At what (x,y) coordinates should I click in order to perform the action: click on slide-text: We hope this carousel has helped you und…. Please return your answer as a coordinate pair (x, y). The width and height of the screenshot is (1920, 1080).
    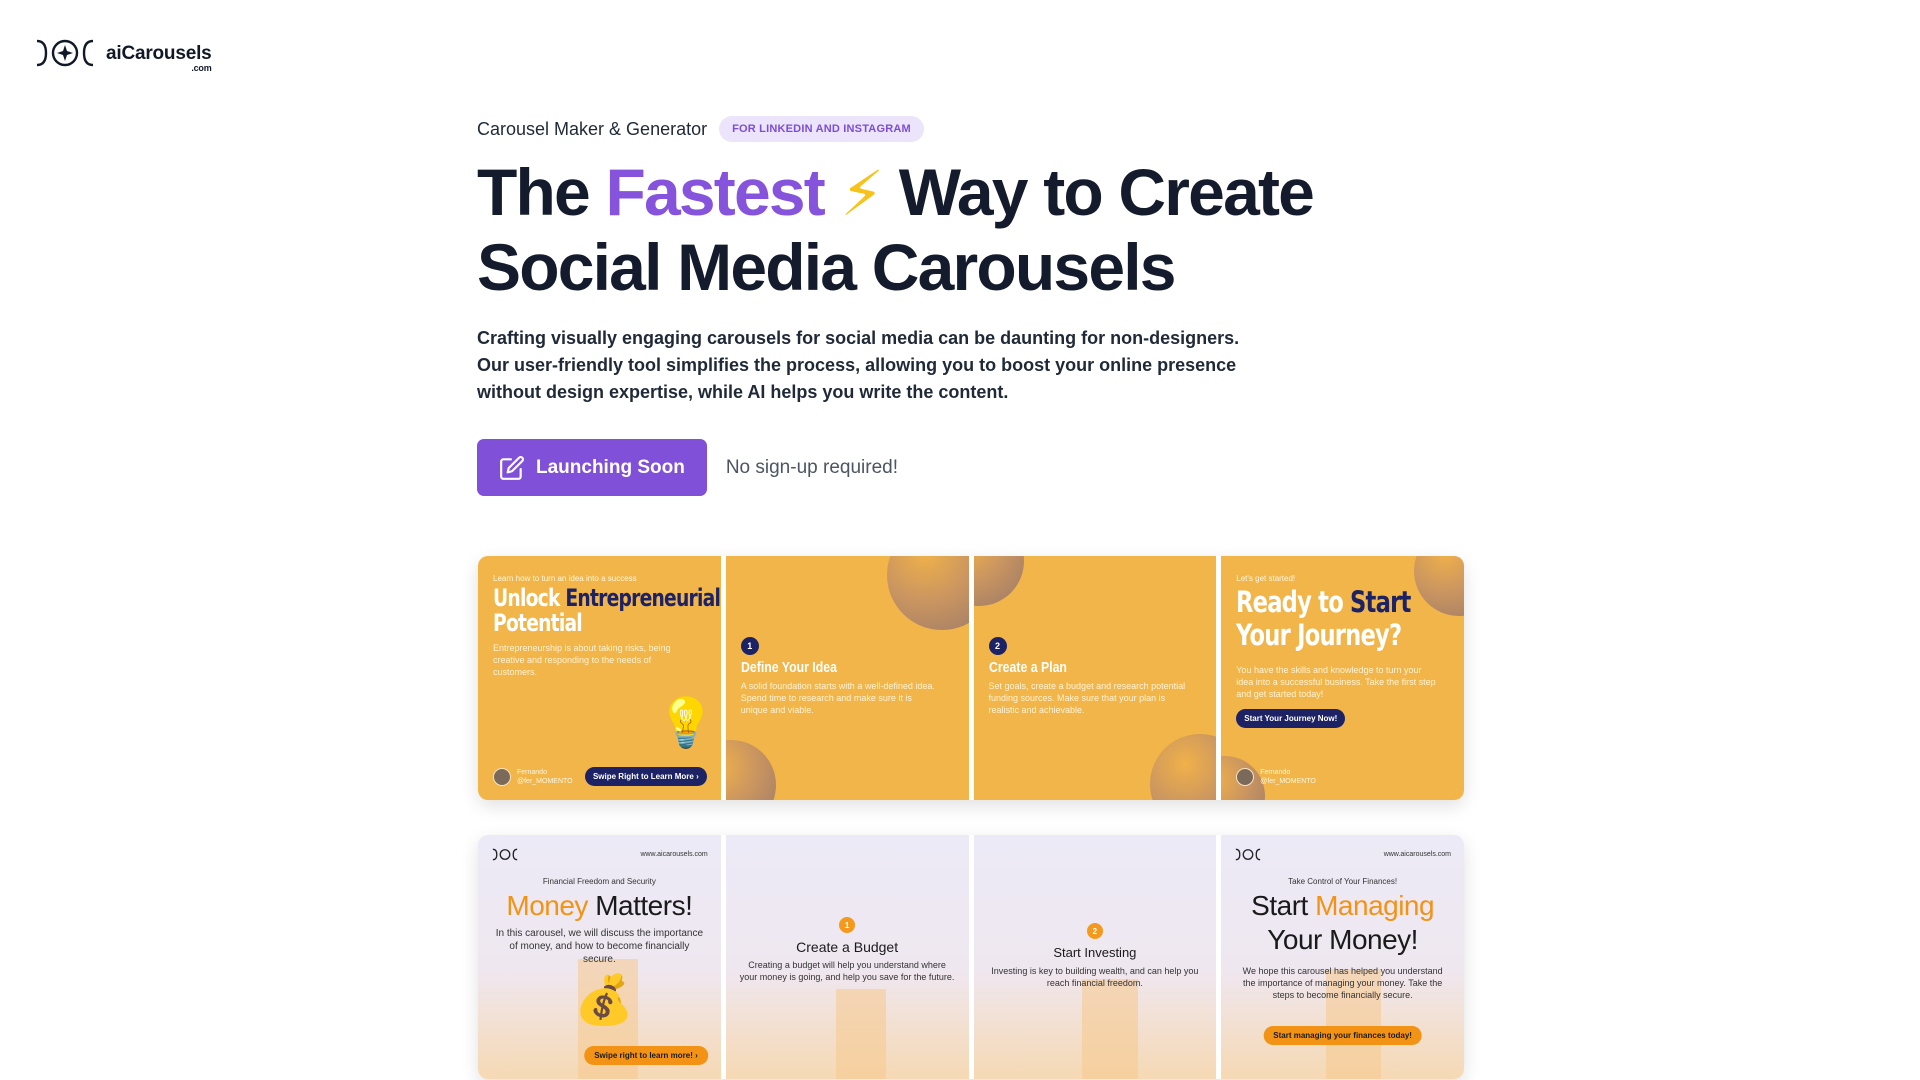
    Looking at the image, I should click on (1342, 983).